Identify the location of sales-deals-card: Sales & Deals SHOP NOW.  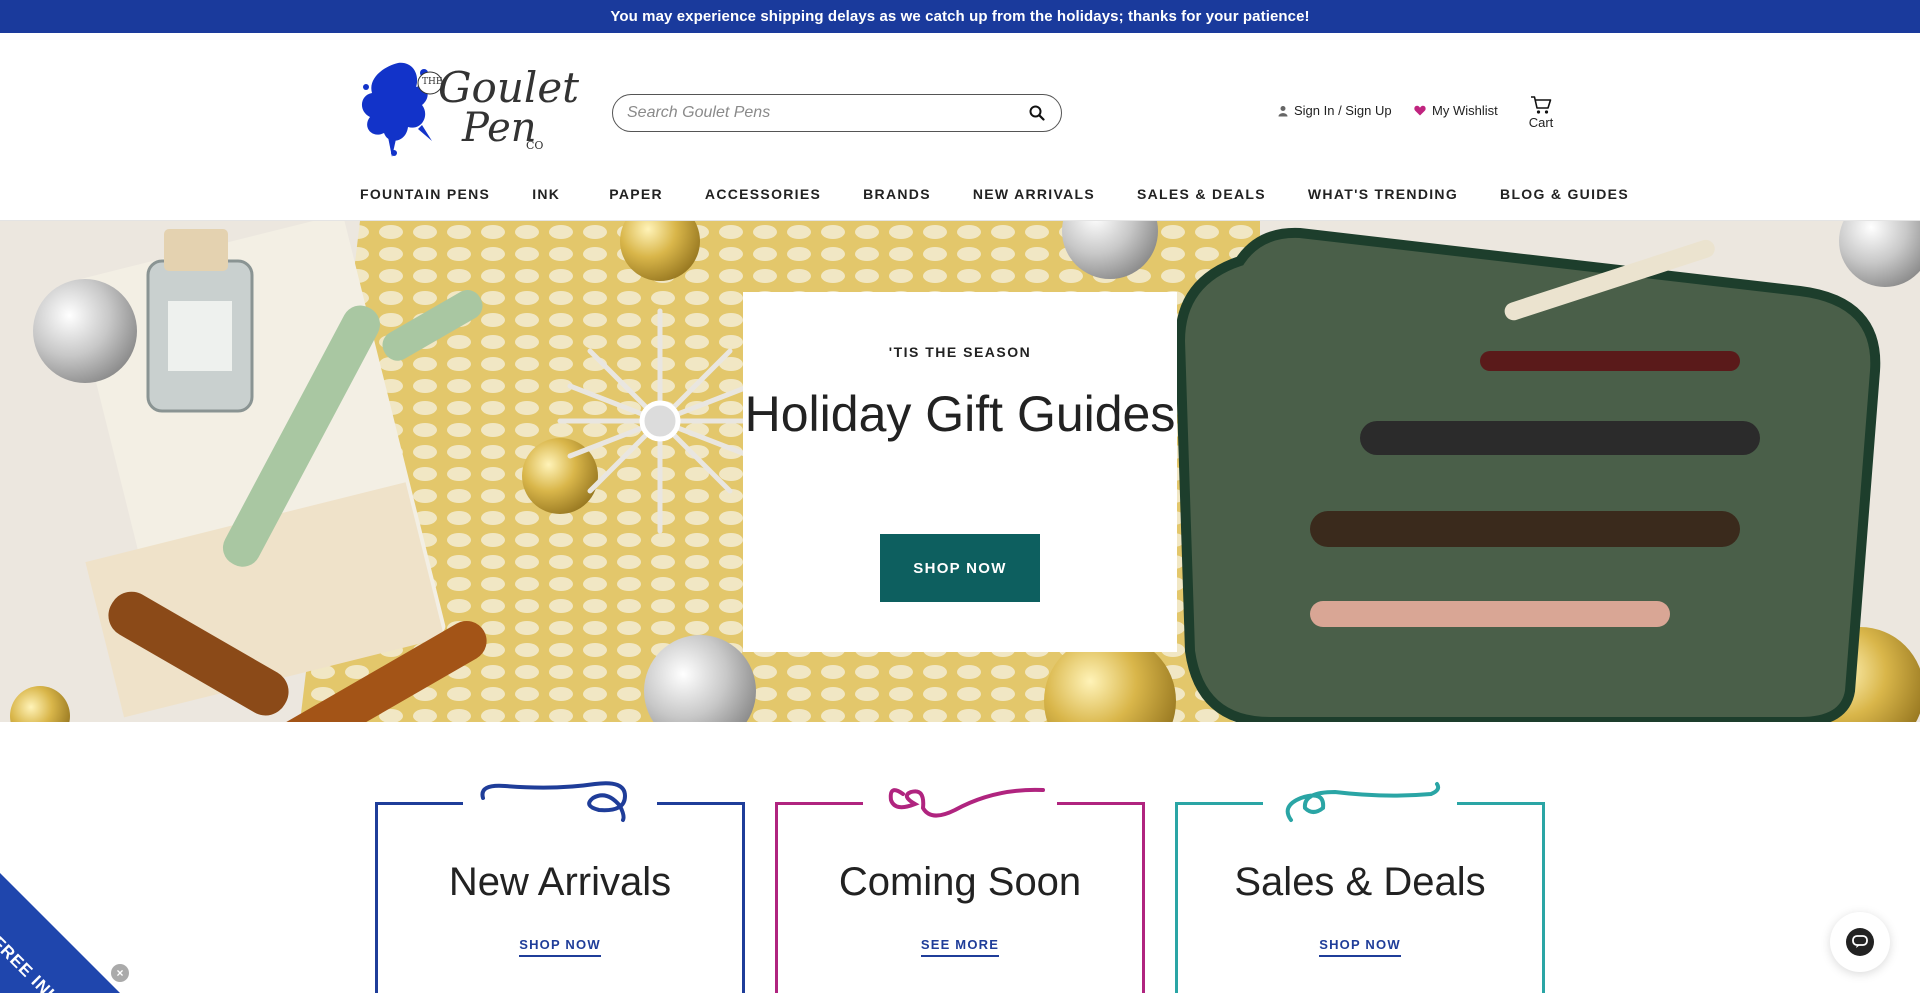
(1360, 887).